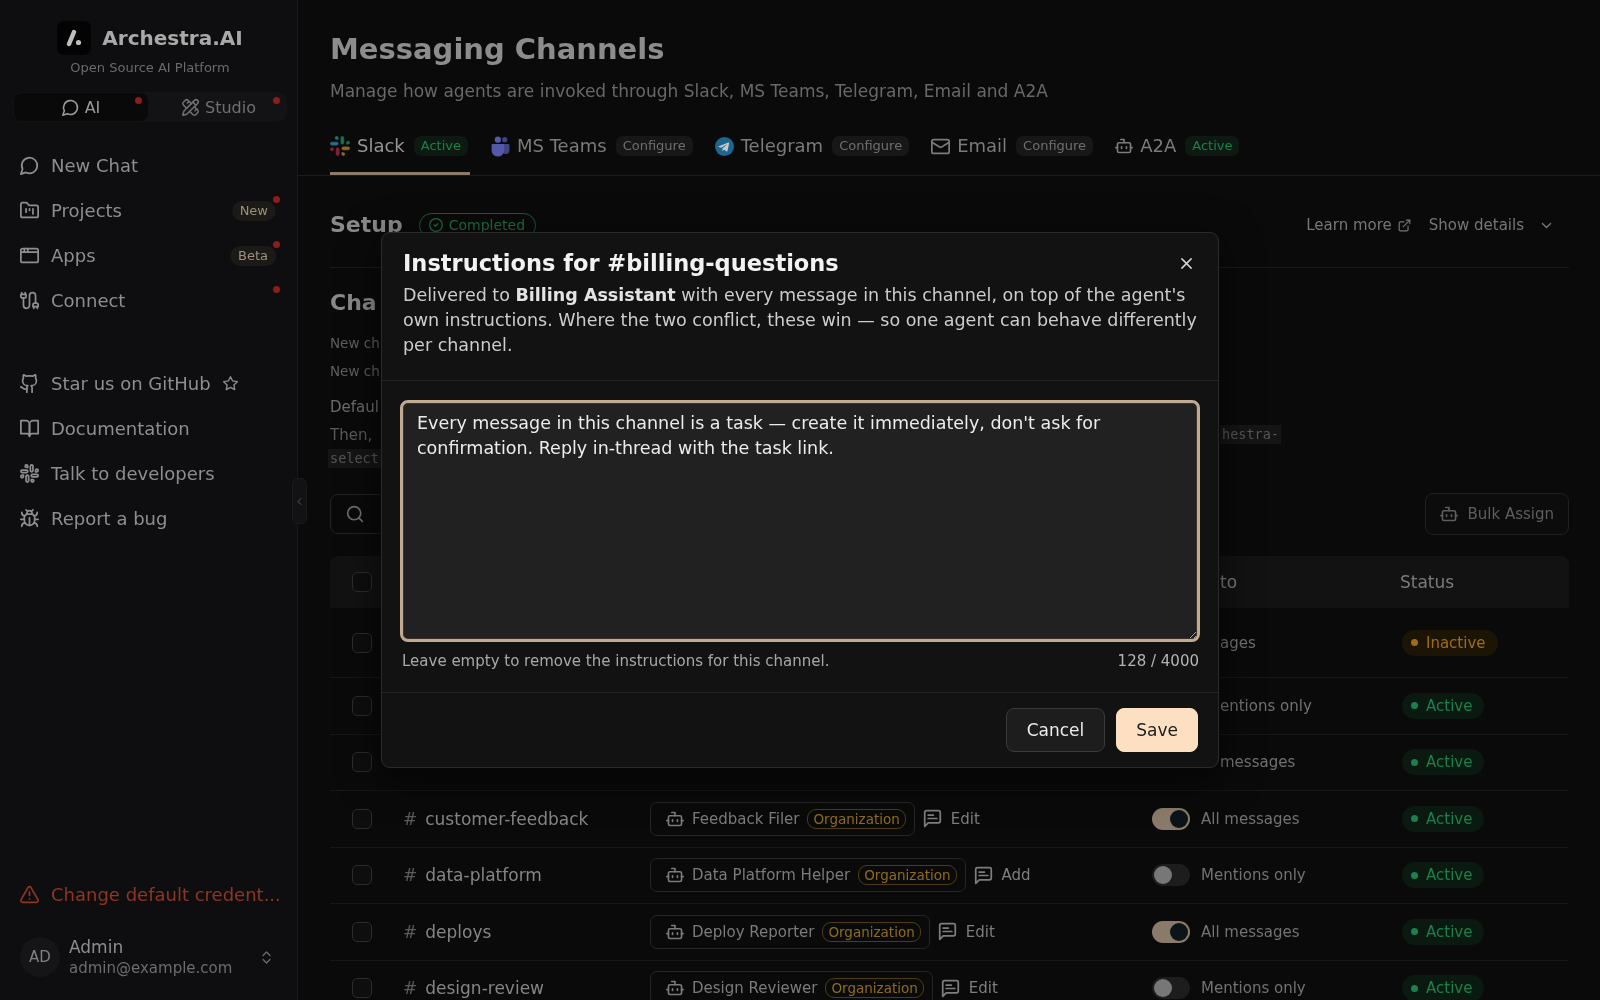 The width and height of the screenshot is (1600, 1000). What do you see at coordinates (29, 210) in the screenshot?
I see `folder-icon` at bounding box center [29, 210].